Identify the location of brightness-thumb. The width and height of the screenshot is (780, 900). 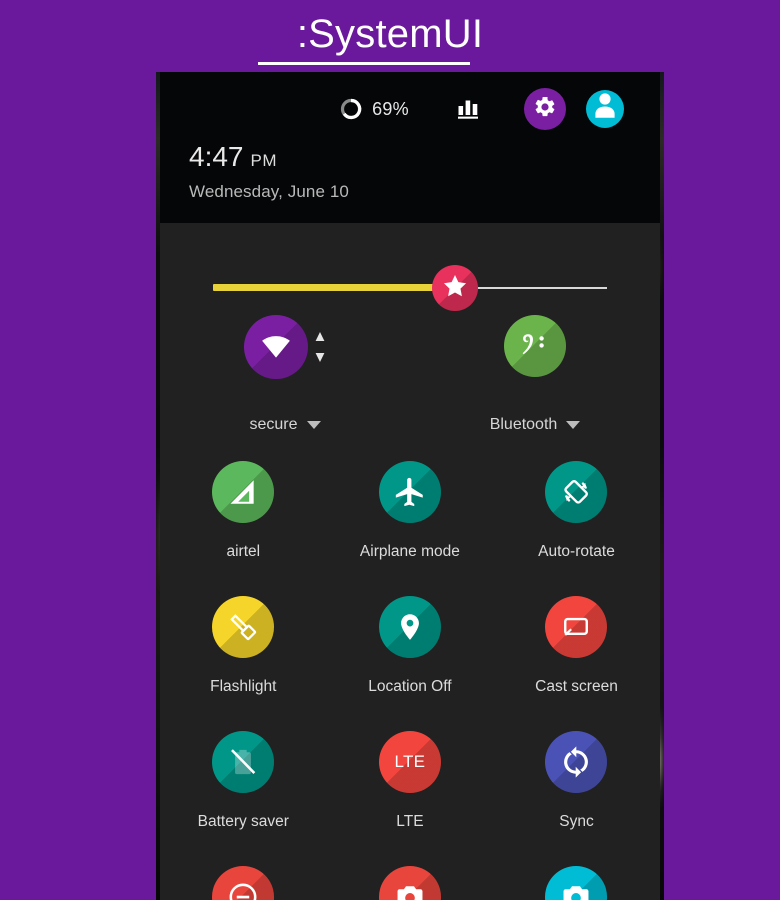
(455, 288).